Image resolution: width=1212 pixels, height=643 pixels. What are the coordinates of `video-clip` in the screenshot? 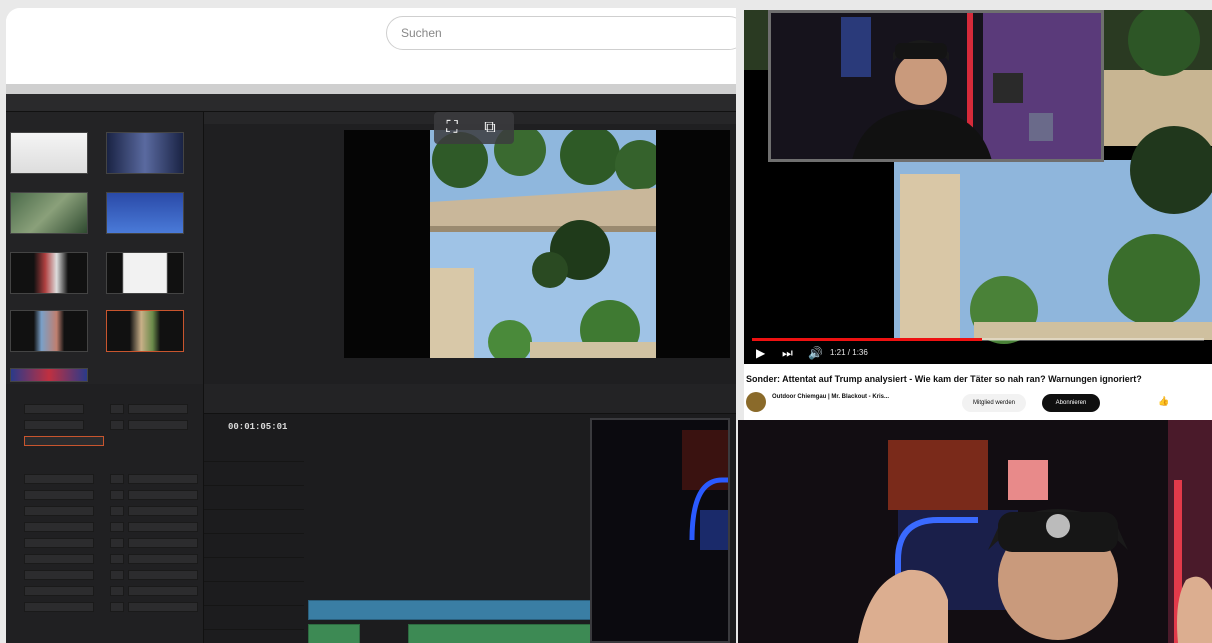 It's located at (452, 610).